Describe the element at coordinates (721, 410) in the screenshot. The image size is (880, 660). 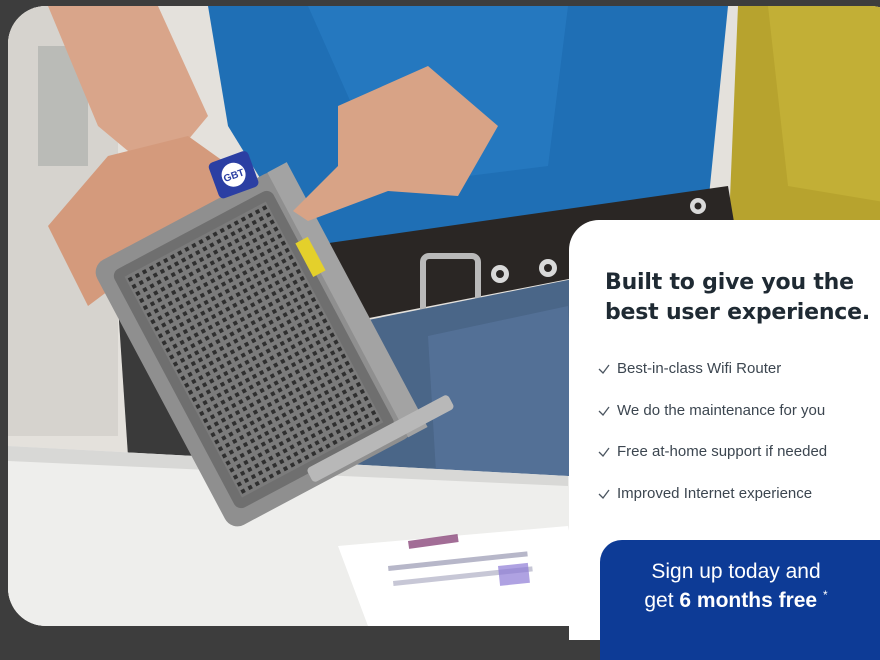
I see `feature-label: We do the maintenance for you` at that location.